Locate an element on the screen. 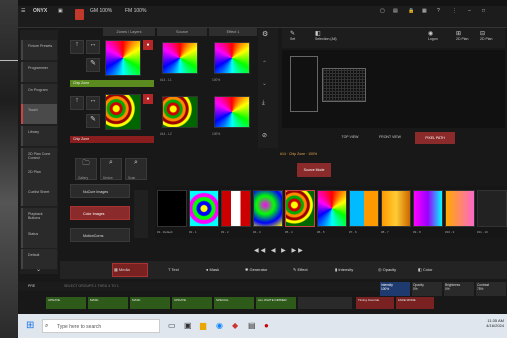 Image resolution: width=507 pixels, height=338 pixels. sidebar-item-cuelist-sheet: Cuelist Sheet is located at coordinates (39, 196).